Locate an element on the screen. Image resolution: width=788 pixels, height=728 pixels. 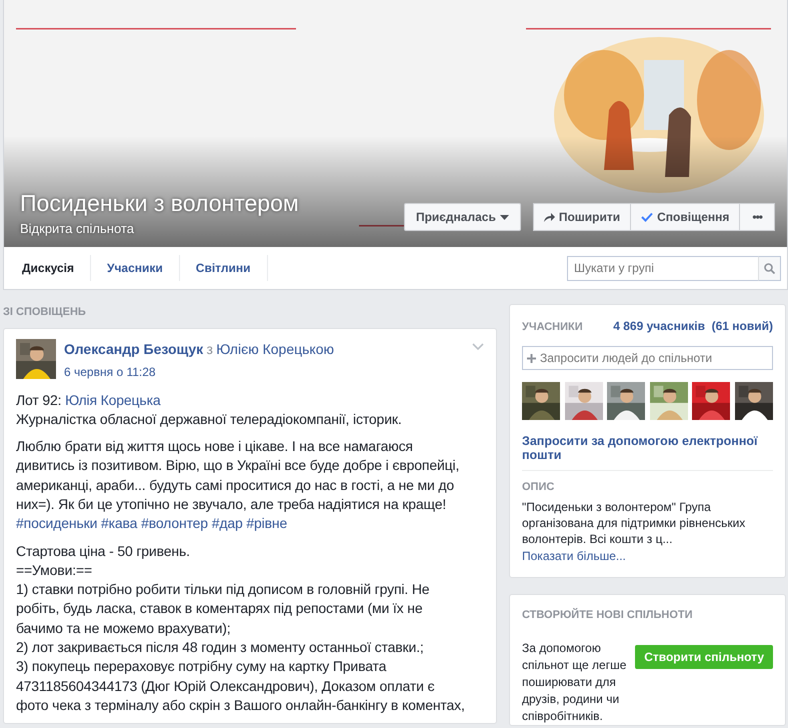
plus-icon is located at coordinates (531, 358).